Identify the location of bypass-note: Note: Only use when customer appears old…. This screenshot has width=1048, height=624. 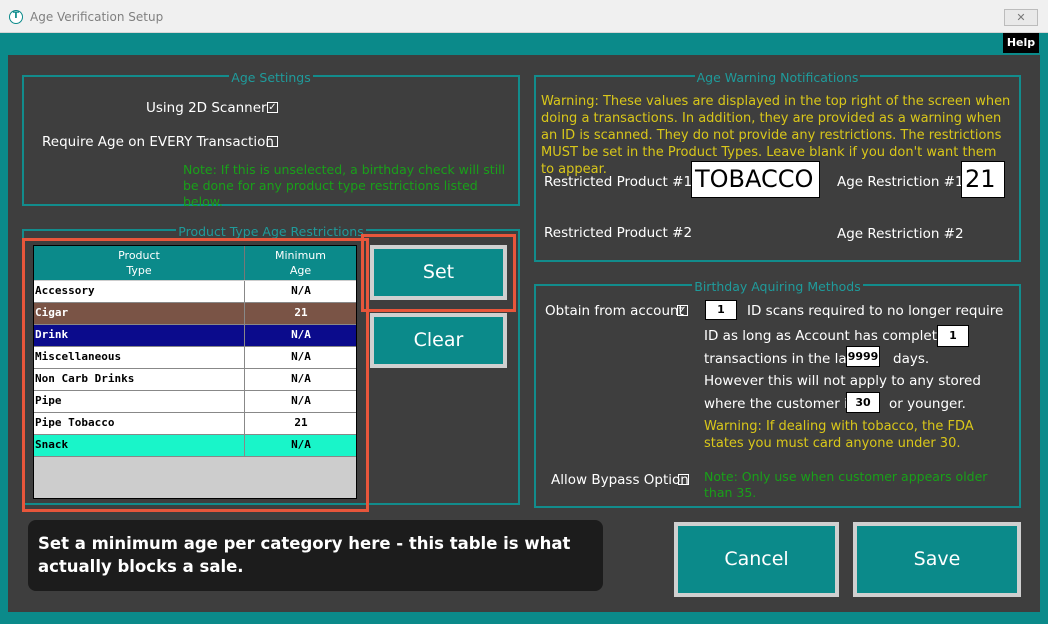
(846, 484).